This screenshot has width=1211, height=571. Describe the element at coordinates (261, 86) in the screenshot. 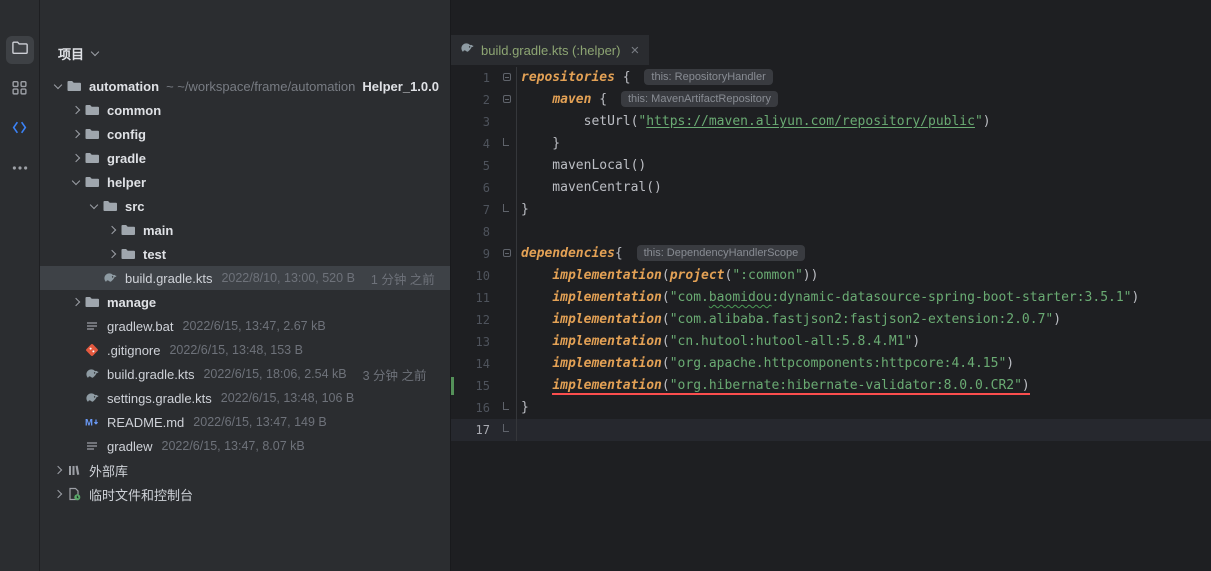

I see `tree-item-path: ~ ~/workspace/frame/automation` at that location.